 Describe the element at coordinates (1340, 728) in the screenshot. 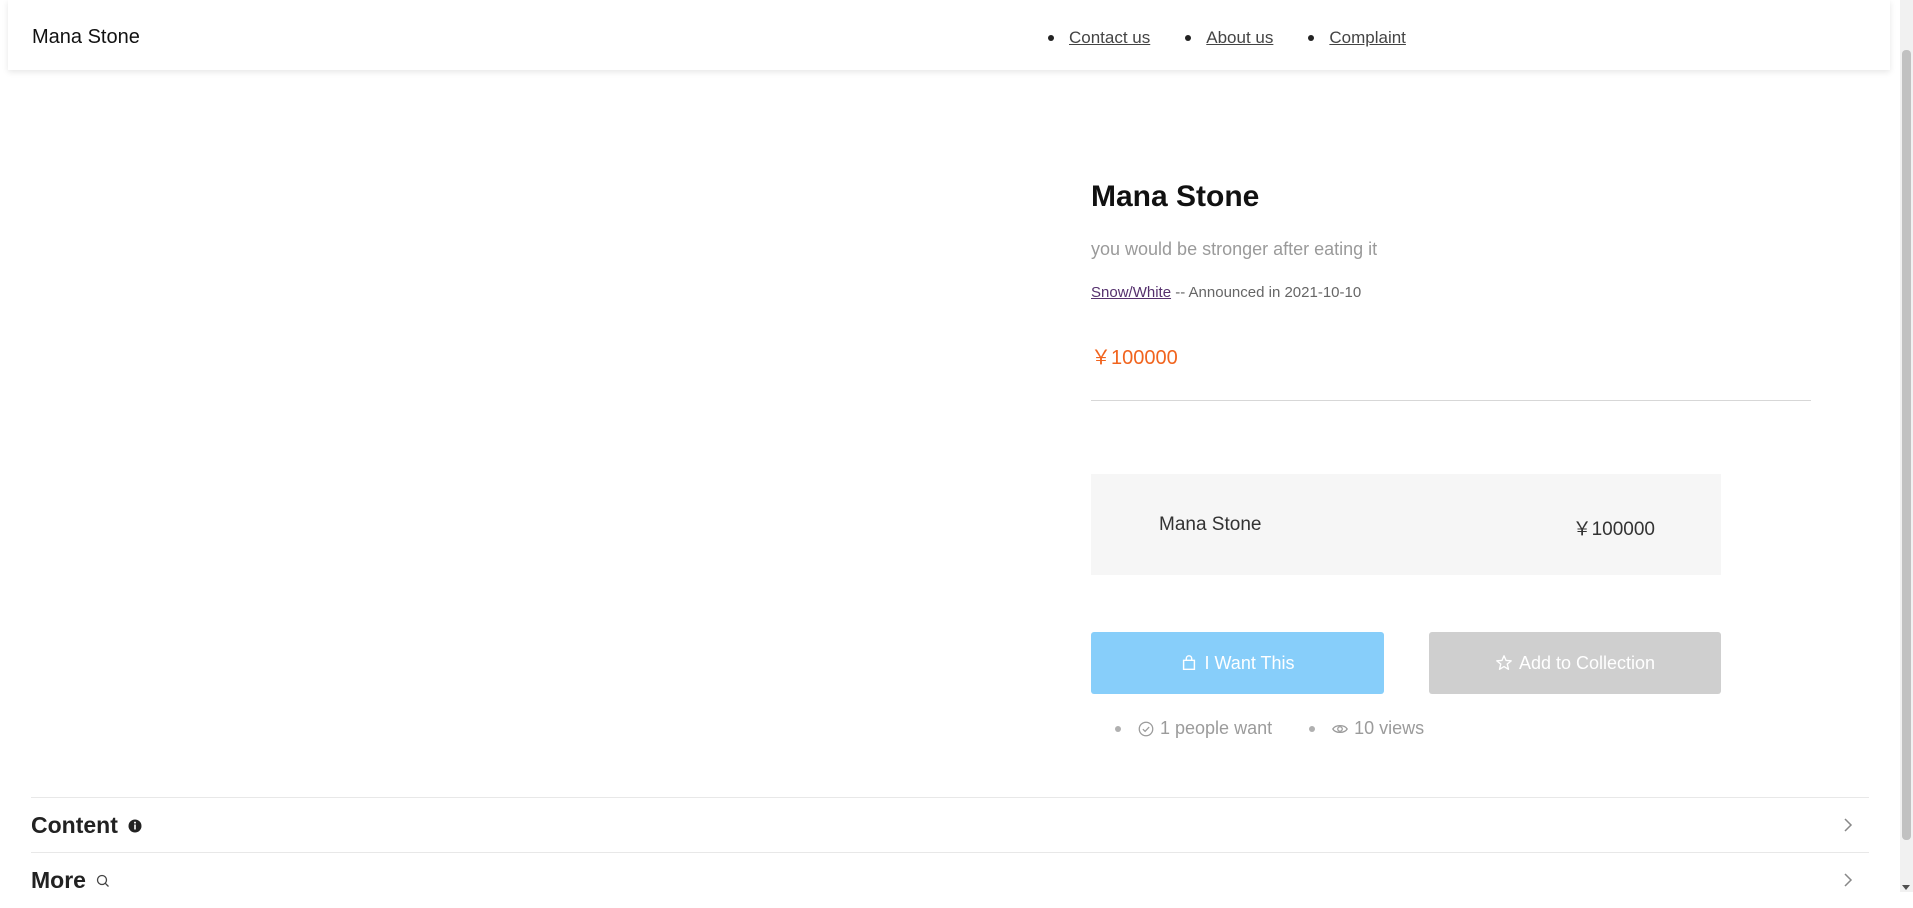

I see `eye-icon` at that location.